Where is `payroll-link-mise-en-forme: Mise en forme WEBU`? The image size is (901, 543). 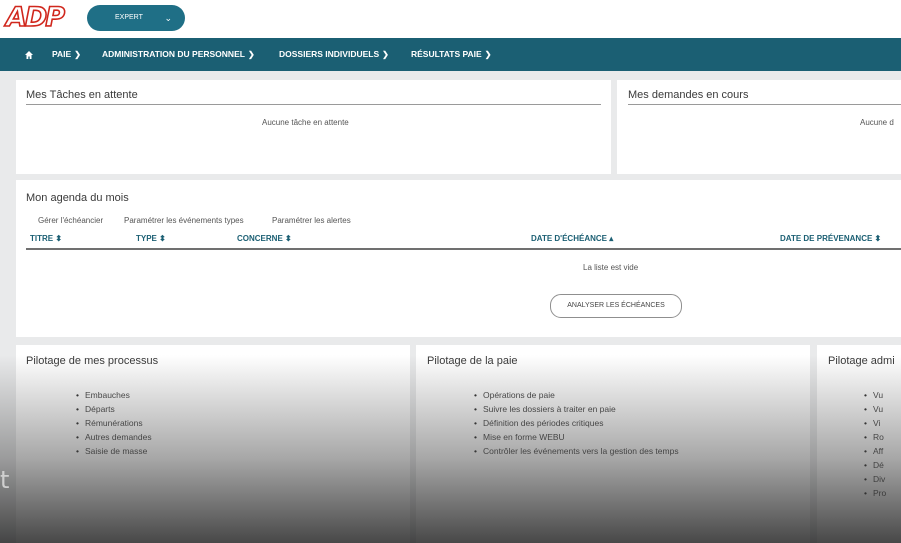 payroll-link-mise-en-forme: Mise en forme WEBU is located at coordinates (576, 437).